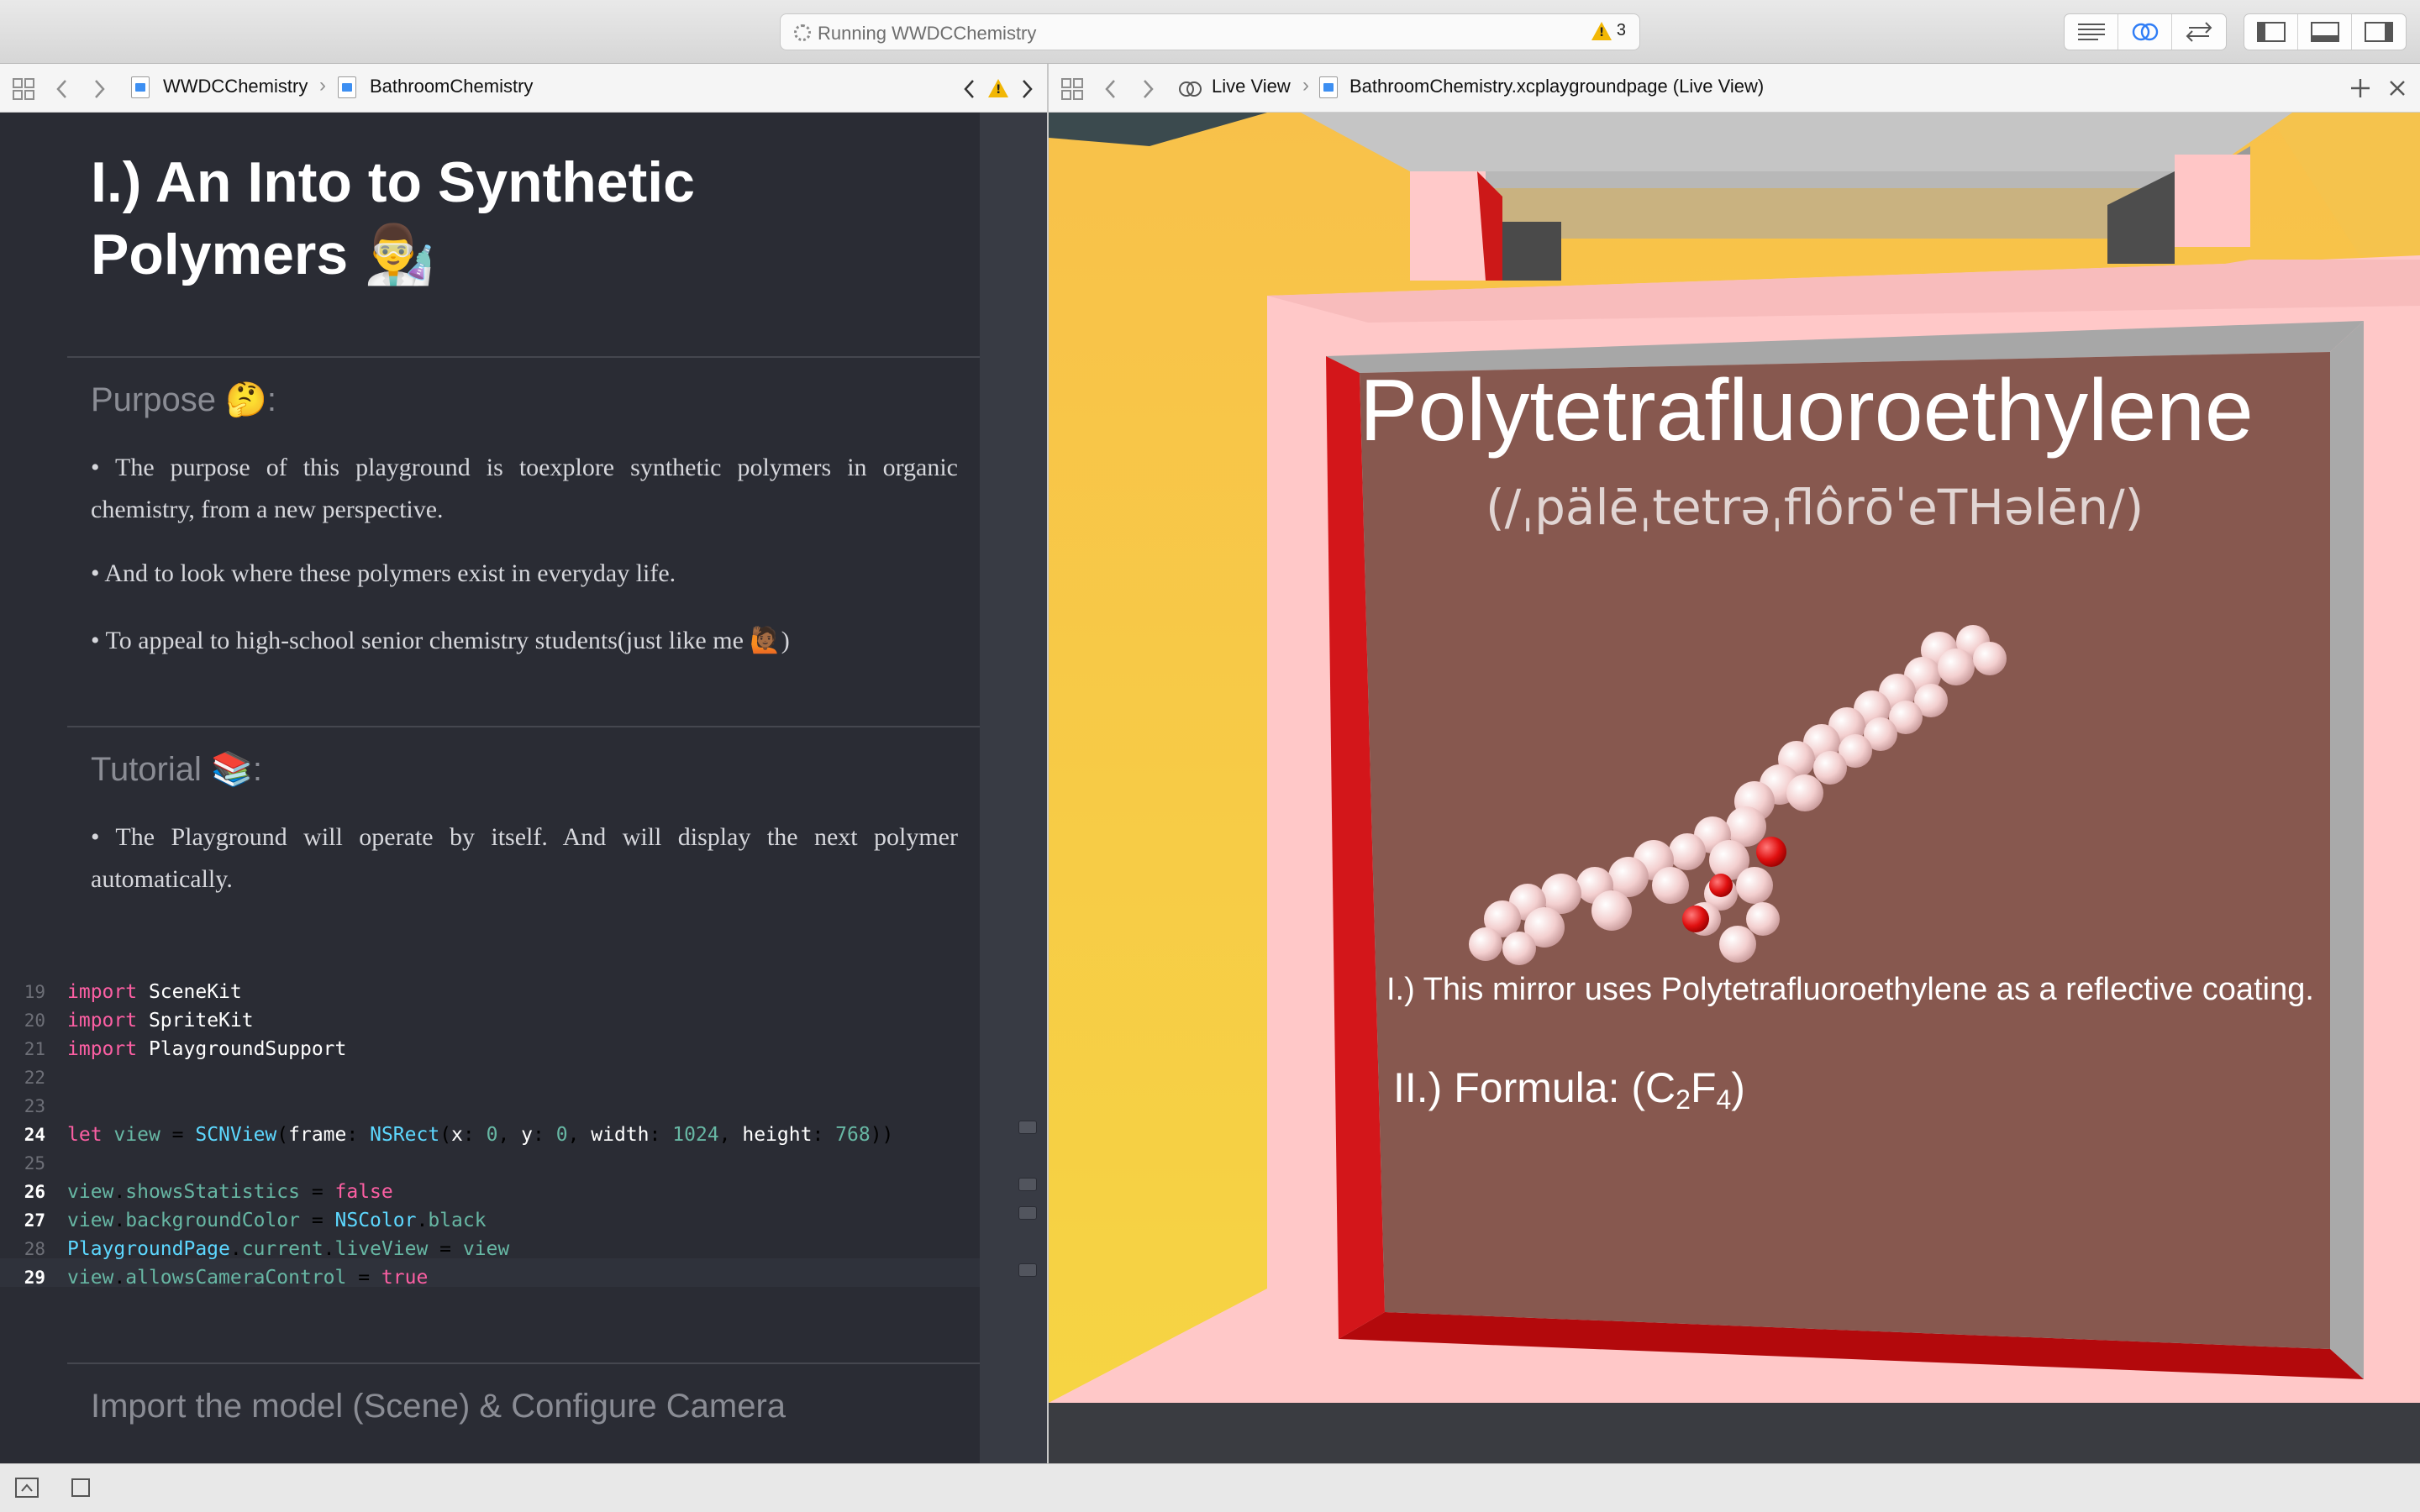 This screenshot has width=2420, height=1512. Describe the element at coordinates (998, 88) in the screenshot. I see `issue-warning-icon: !` at that location.